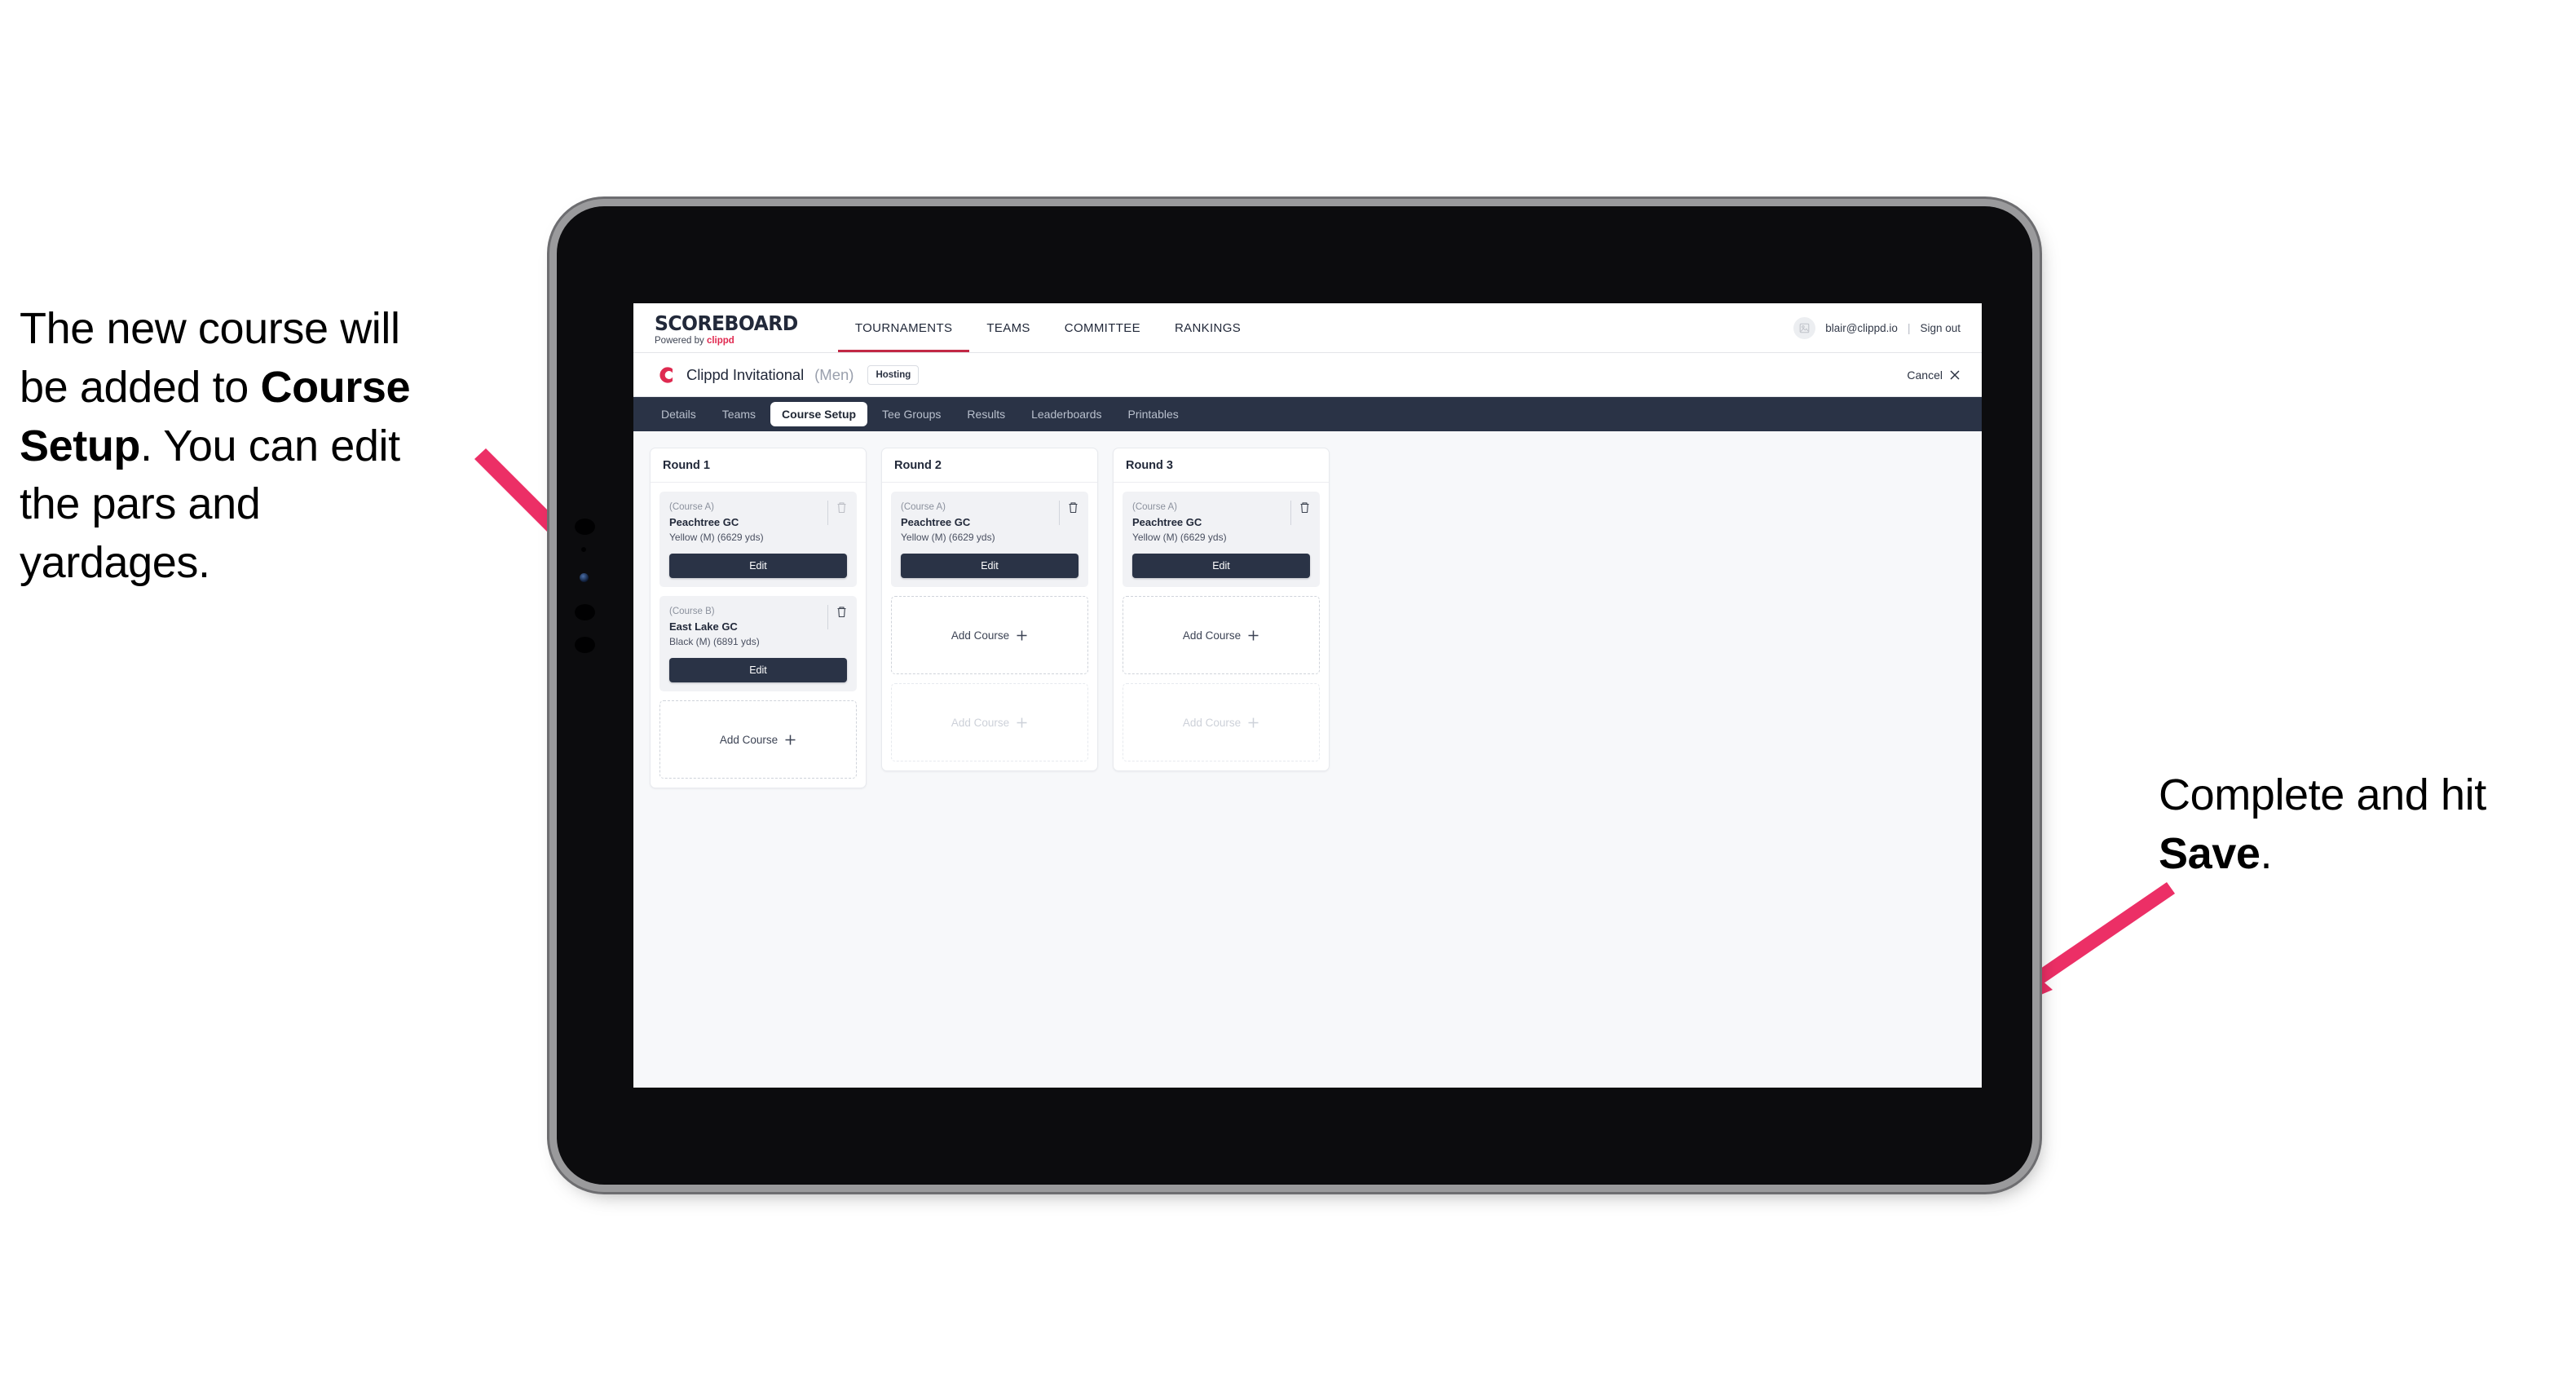  Describe the element at coordinates (1940, 328) in the screenshot. I see `sign-out-link: Sign out` at that location.